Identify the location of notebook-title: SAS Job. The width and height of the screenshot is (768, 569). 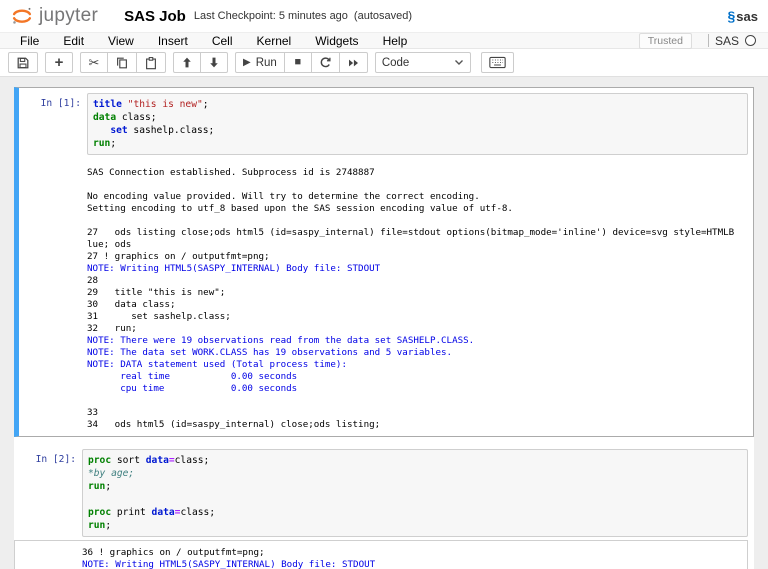
(155, 16).